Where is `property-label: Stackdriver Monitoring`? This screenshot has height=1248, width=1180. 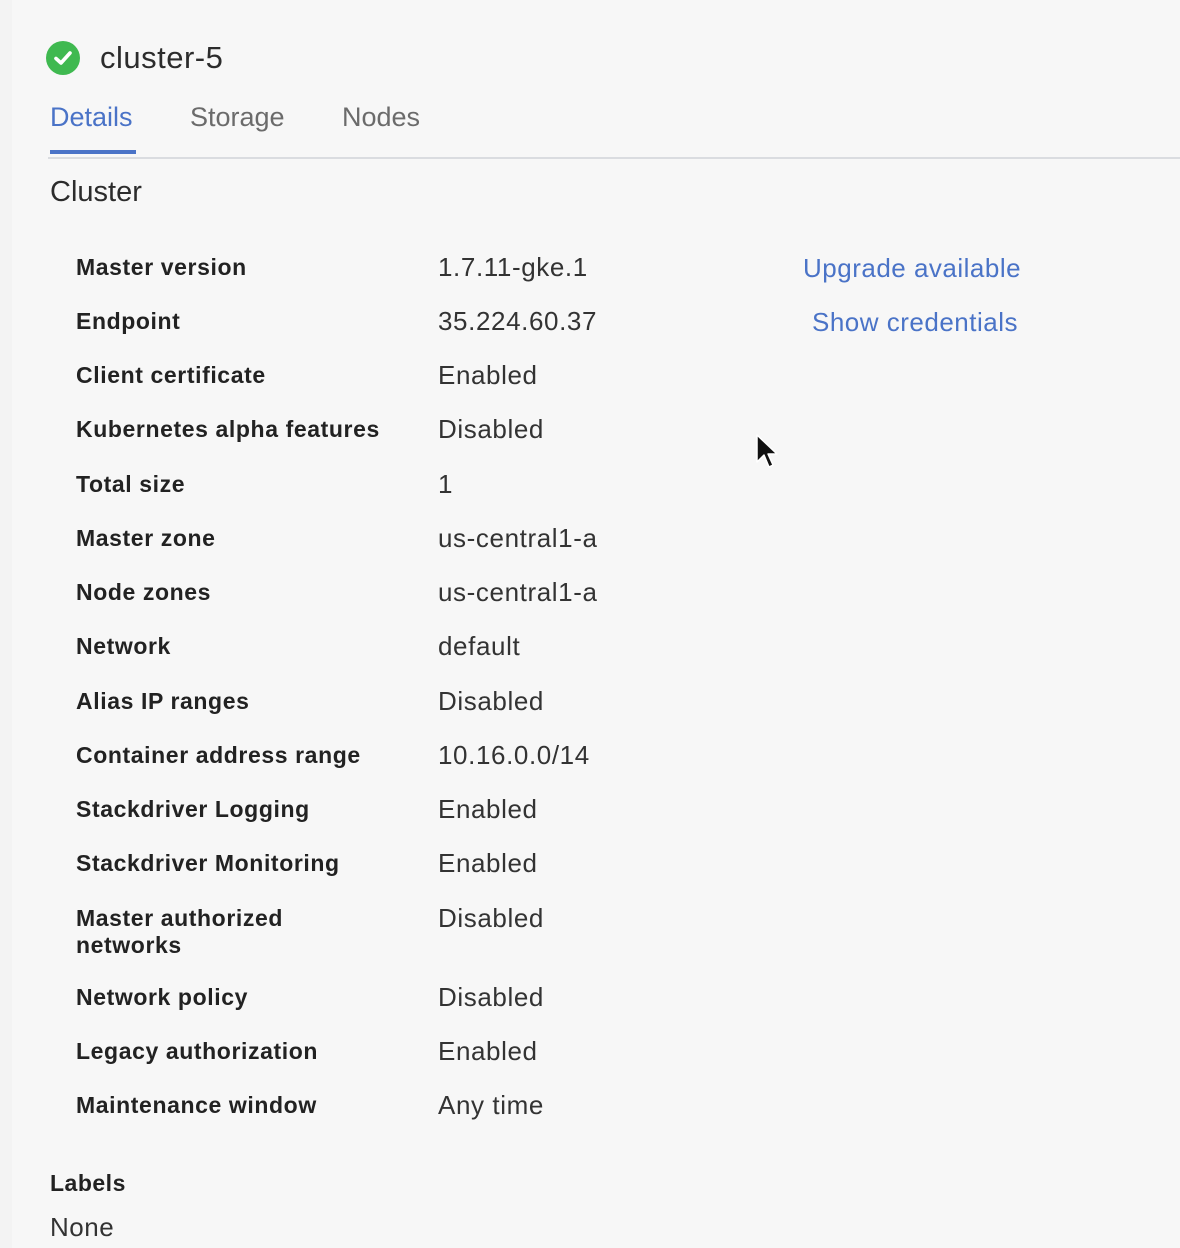 property-label: Stackdriver Monitoring is located at coordinates (208, 863).